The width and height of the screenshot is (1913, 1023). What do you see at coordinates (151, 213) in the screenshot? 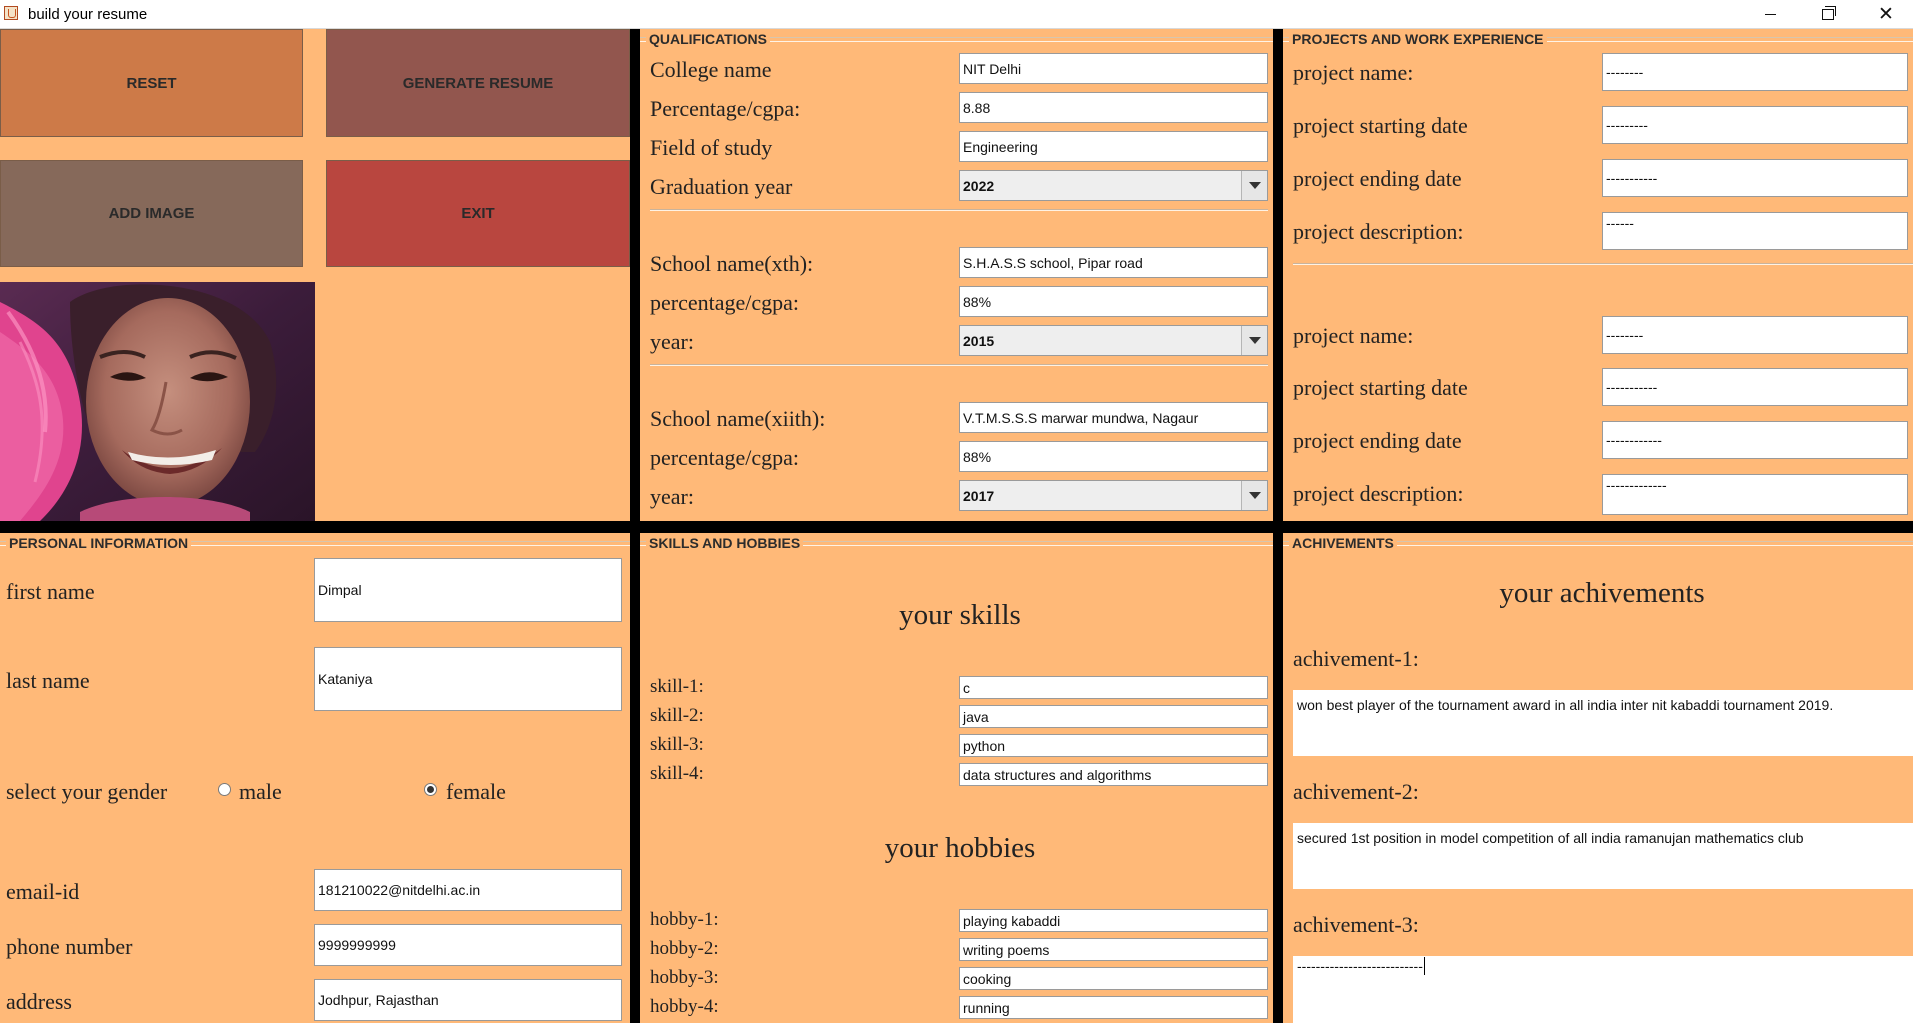
I see `add-image-button: ADD IMAGE` at bounding box center [151, 213].